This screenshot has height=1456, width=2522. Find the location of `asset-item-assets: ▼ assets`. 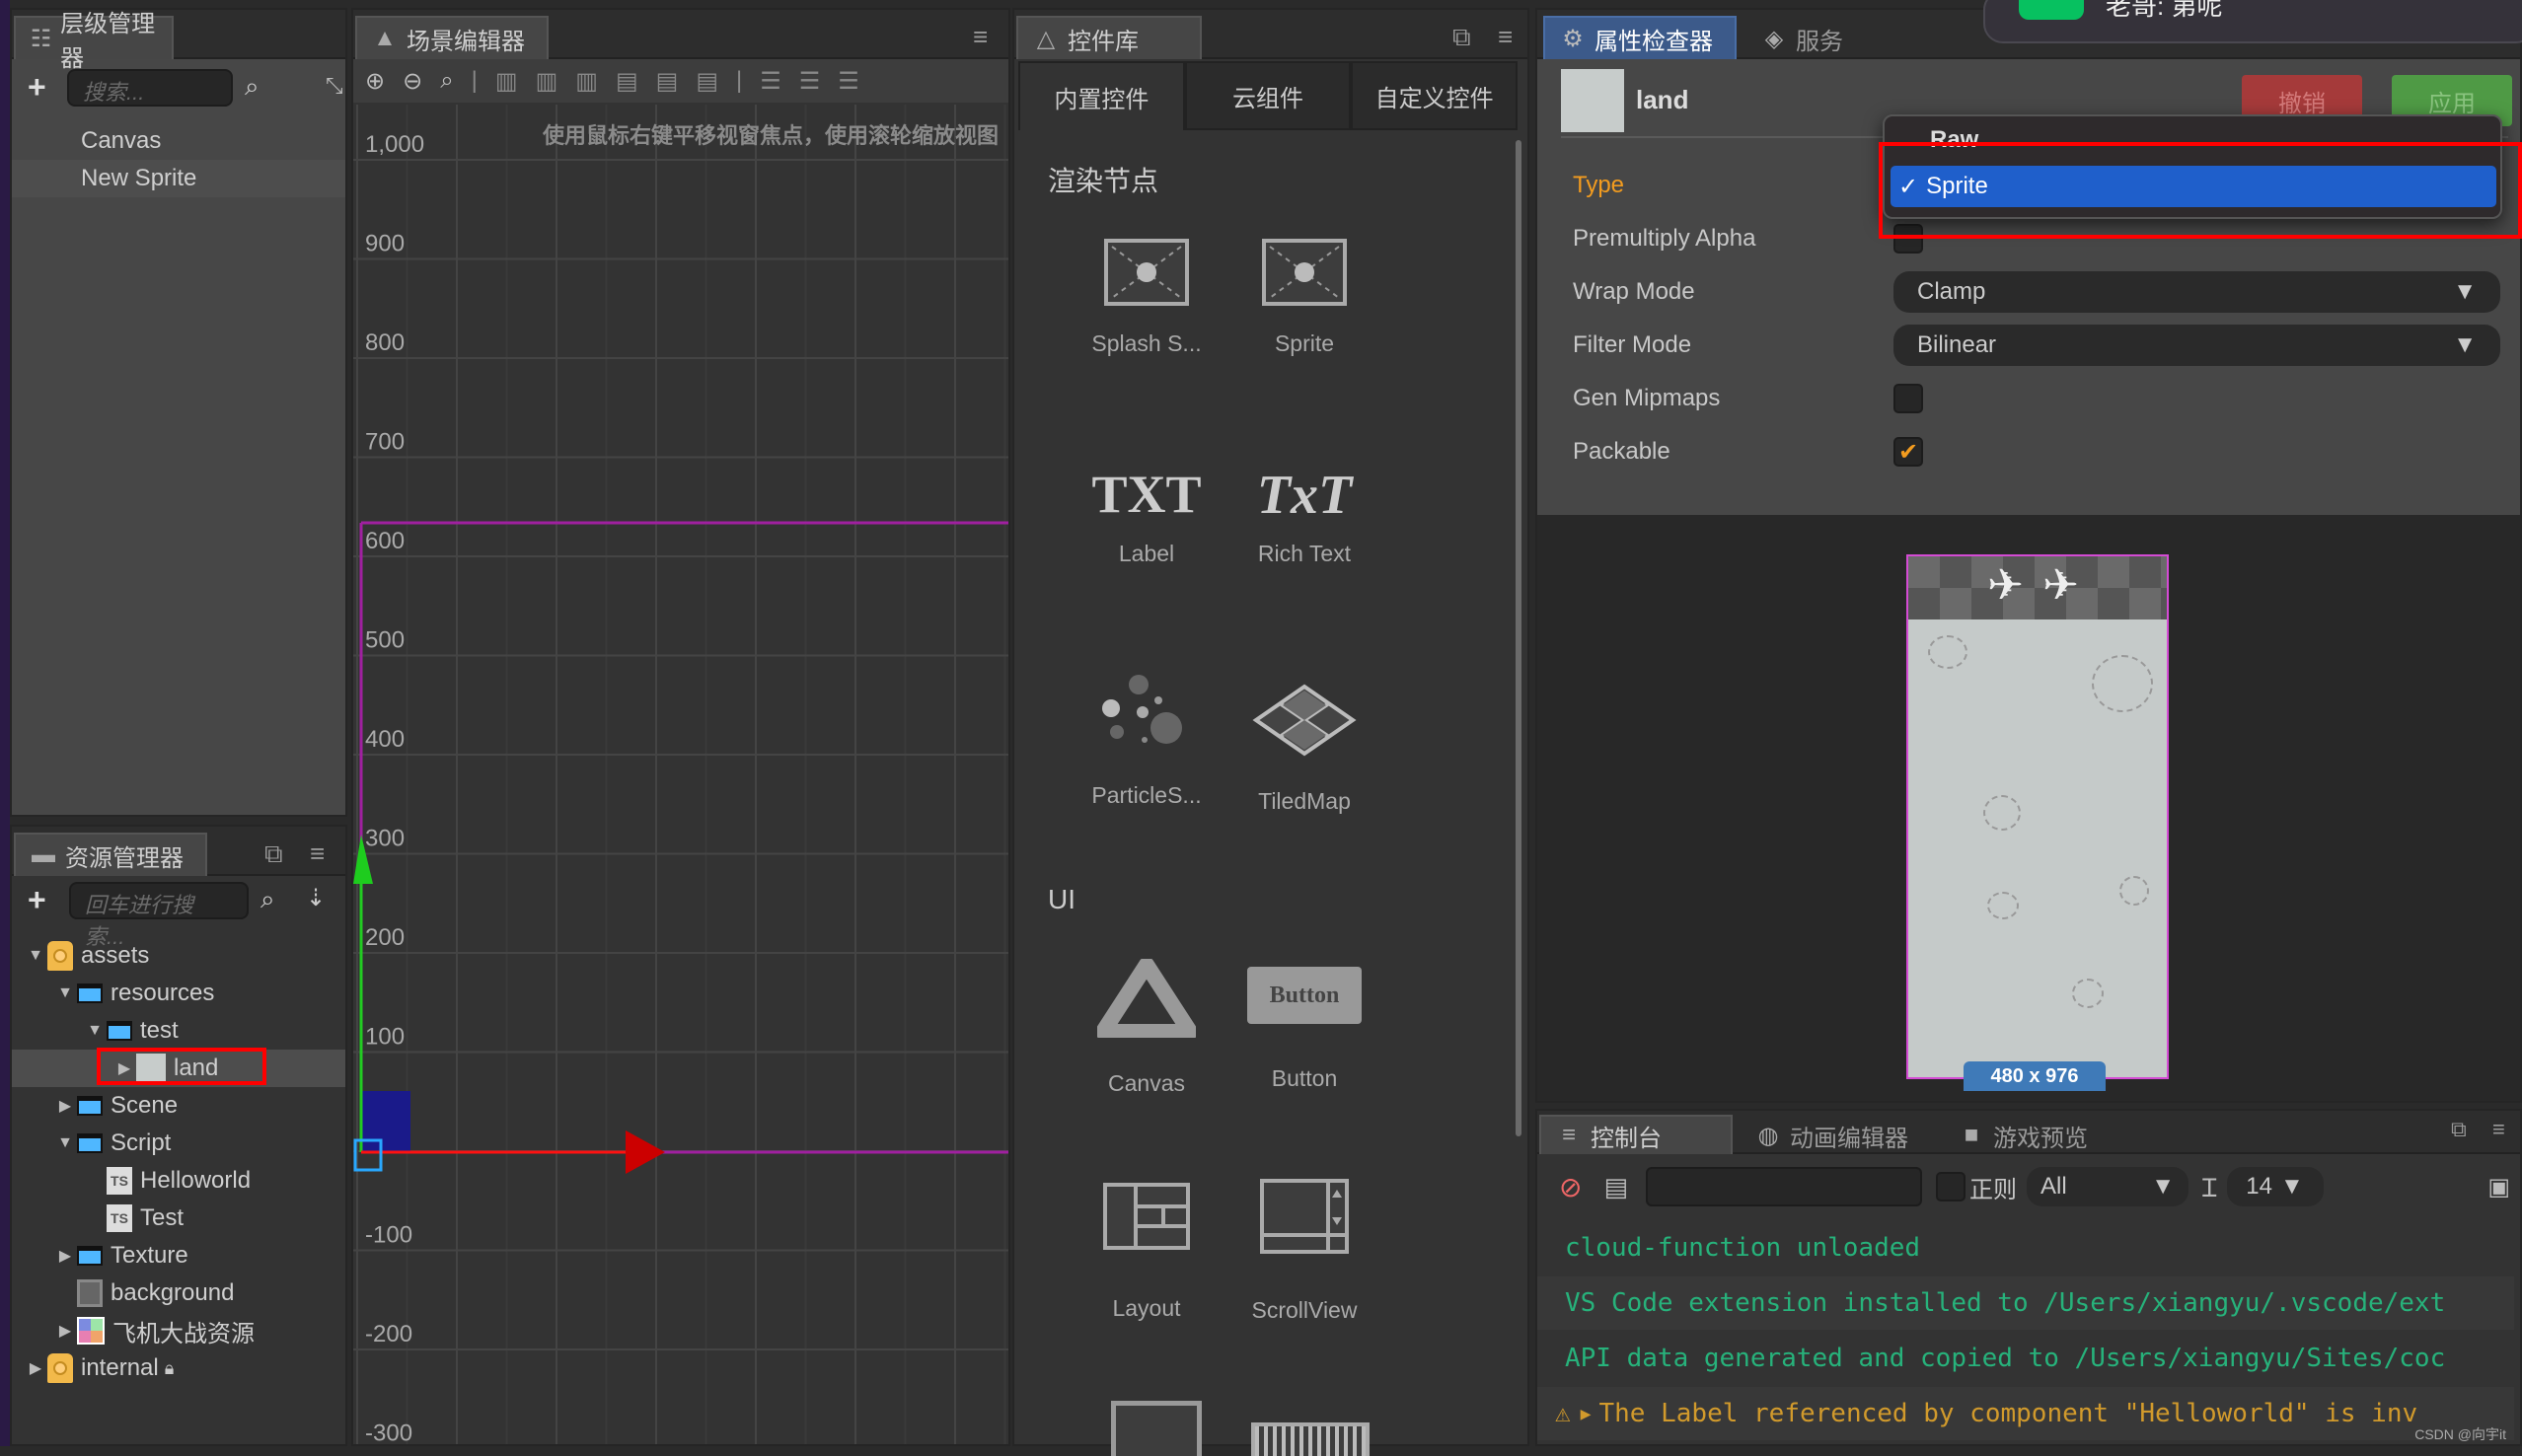

asset-item-assets: ▼ assets is located at coordinates (178, 956).